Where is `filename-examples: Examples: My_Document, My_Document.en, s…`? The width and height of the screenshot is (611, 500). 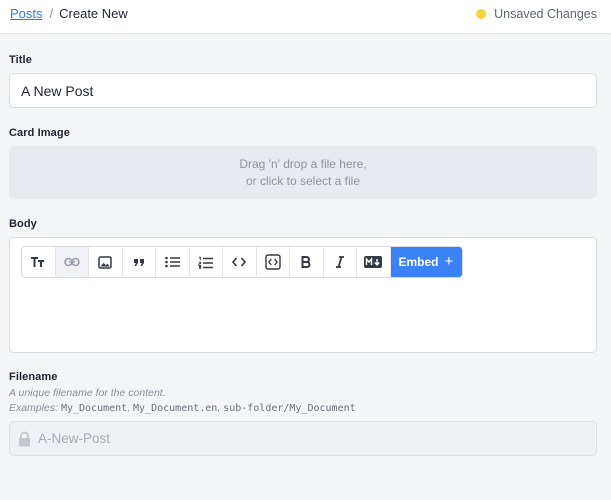
filename-examples: Examples: My_Document, My_Document.en, s… is located at coordinates (182, 408).